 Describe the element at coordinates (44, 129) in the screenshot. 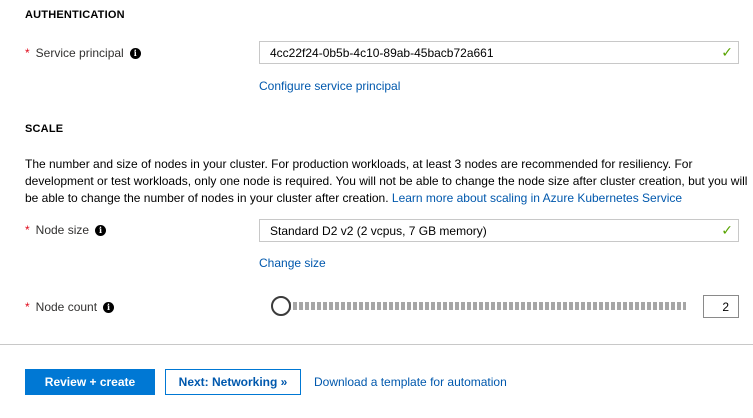

I see `scale-heading: SCALE` at that location.